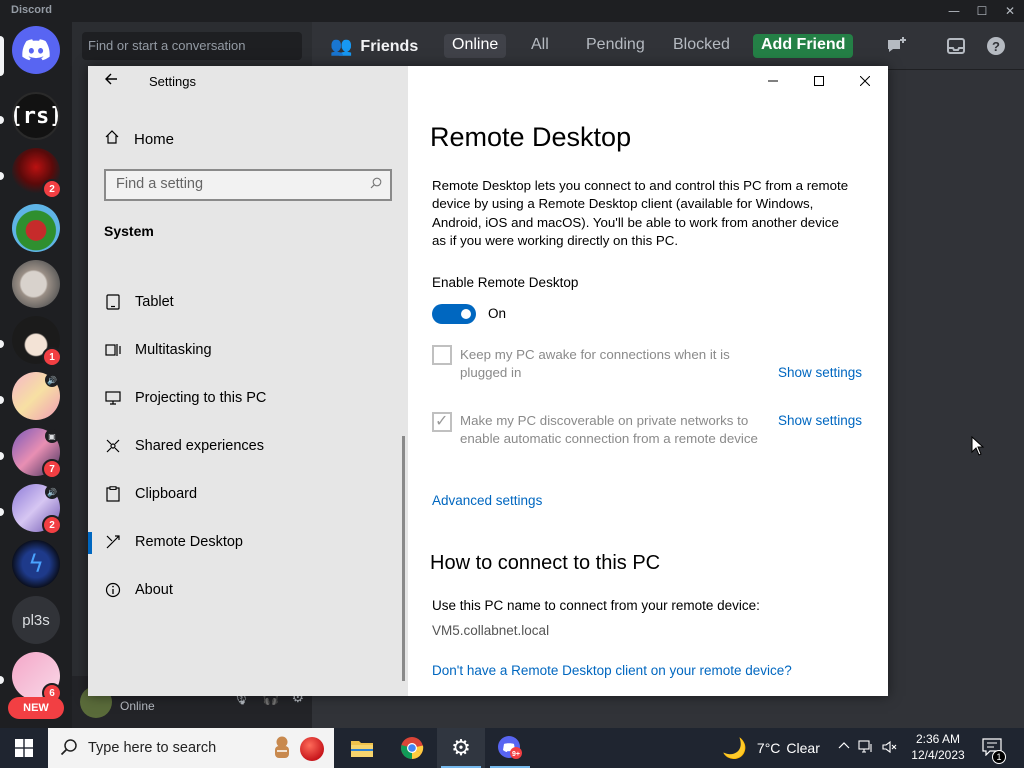 The image size is (1024, 768). What do you see at coordinates (403, 558) in the screenshot?
I see `sidebar-scrollbar` at bounding box center [403, 558].